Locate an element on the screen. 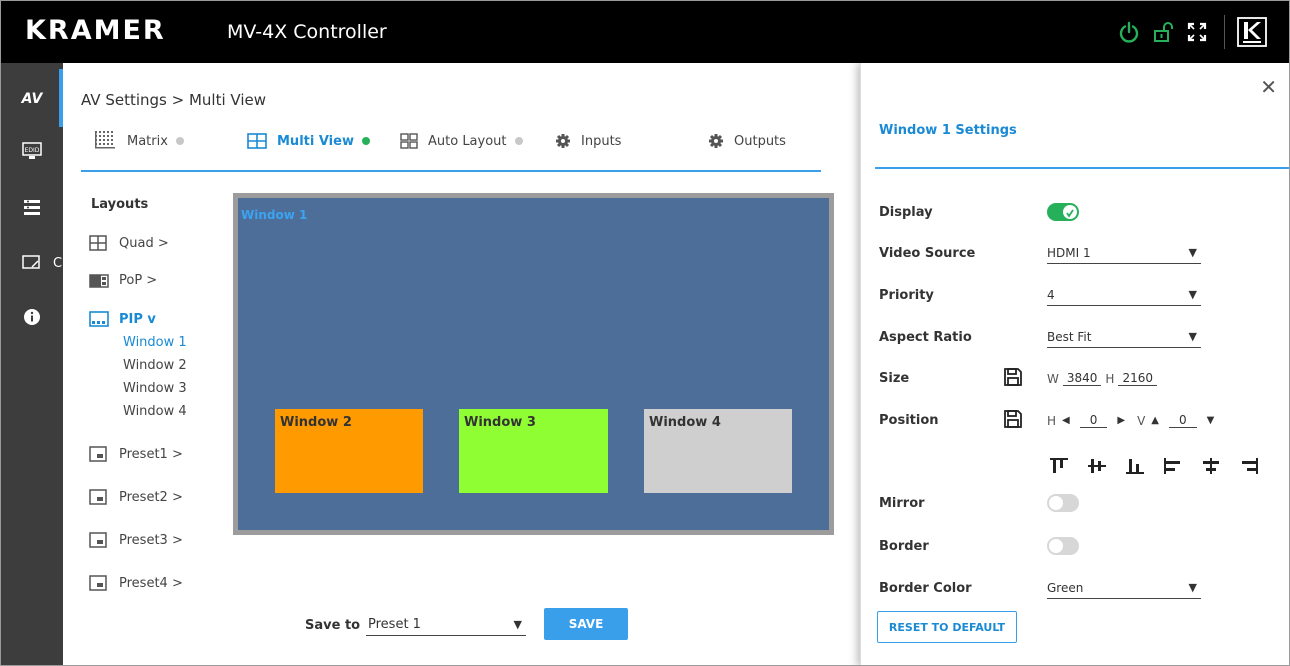  fullscreen-icon is located at coordinates (1197, 32).